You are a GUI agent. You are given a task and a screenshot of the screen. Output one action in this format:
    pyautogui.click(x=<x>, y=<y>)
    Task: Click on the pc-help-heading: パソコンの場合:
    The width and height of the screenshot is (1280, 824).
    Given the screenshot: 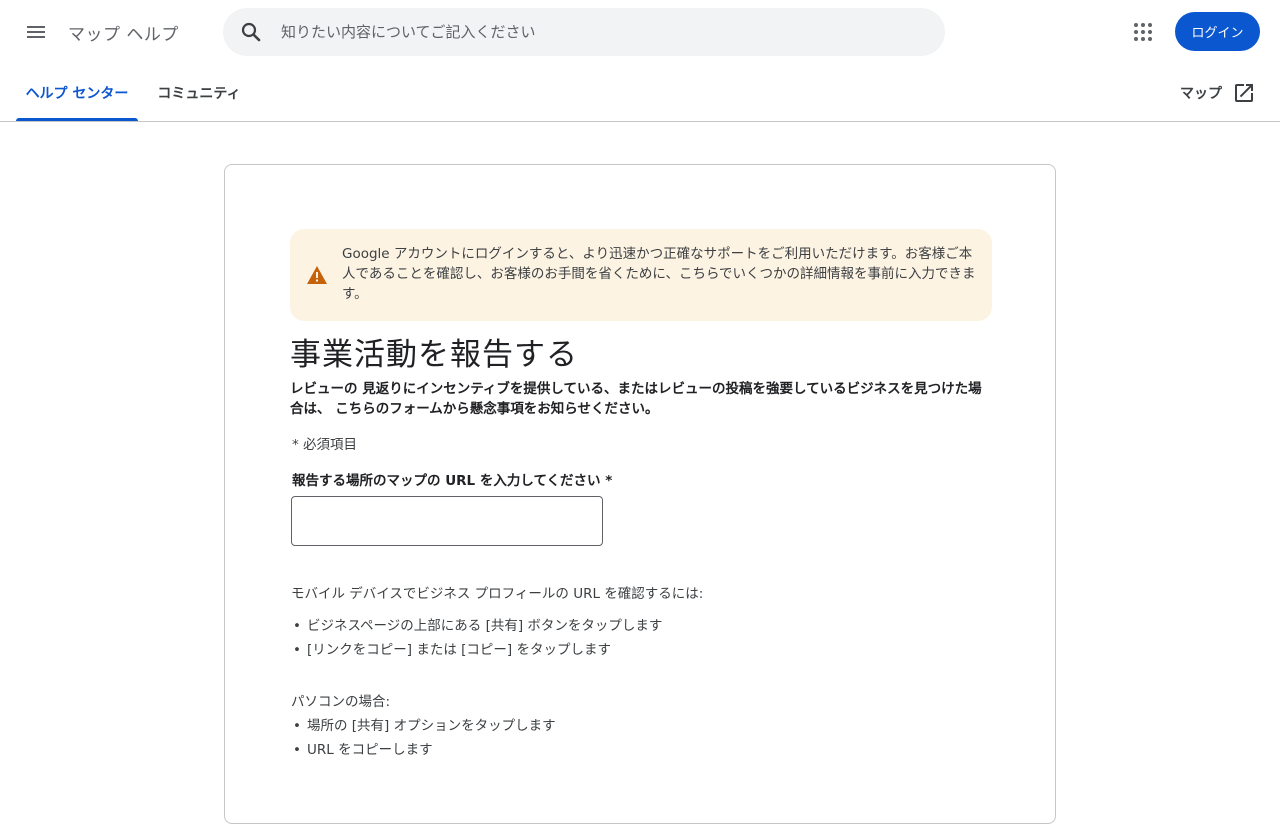 What is the action you would take?
    pyautogui.click(x=341, y=702)
    